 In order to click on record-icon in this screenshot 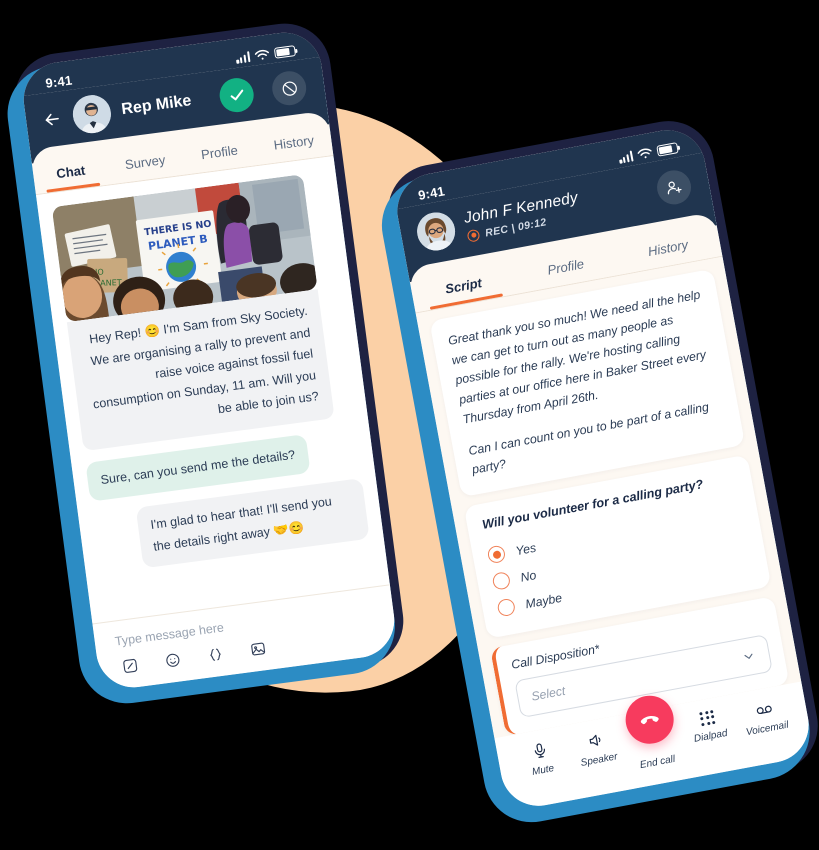, I will do `click(473, 235)`.